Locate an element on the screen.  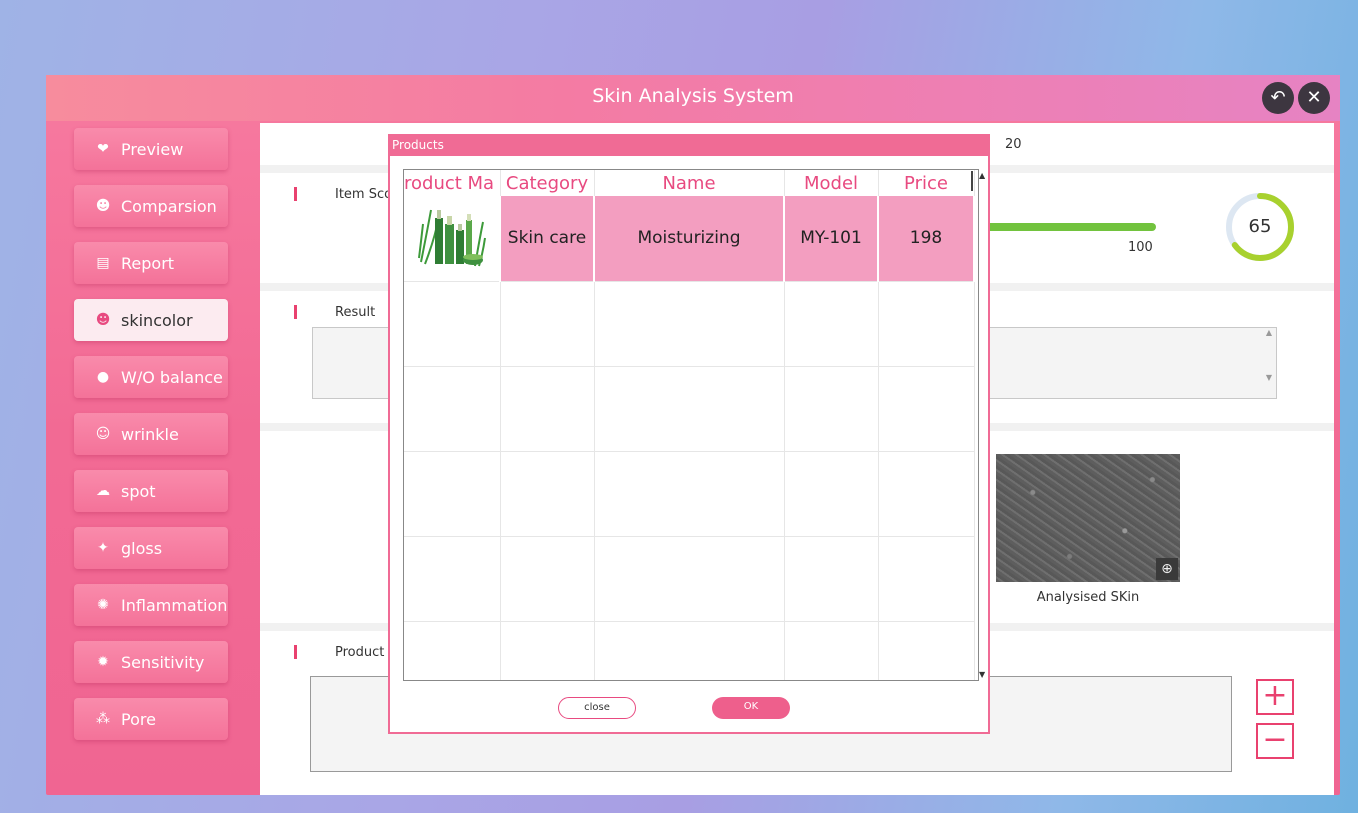
sidebar-item-label: skincolor is located at coordinates (157, 320).